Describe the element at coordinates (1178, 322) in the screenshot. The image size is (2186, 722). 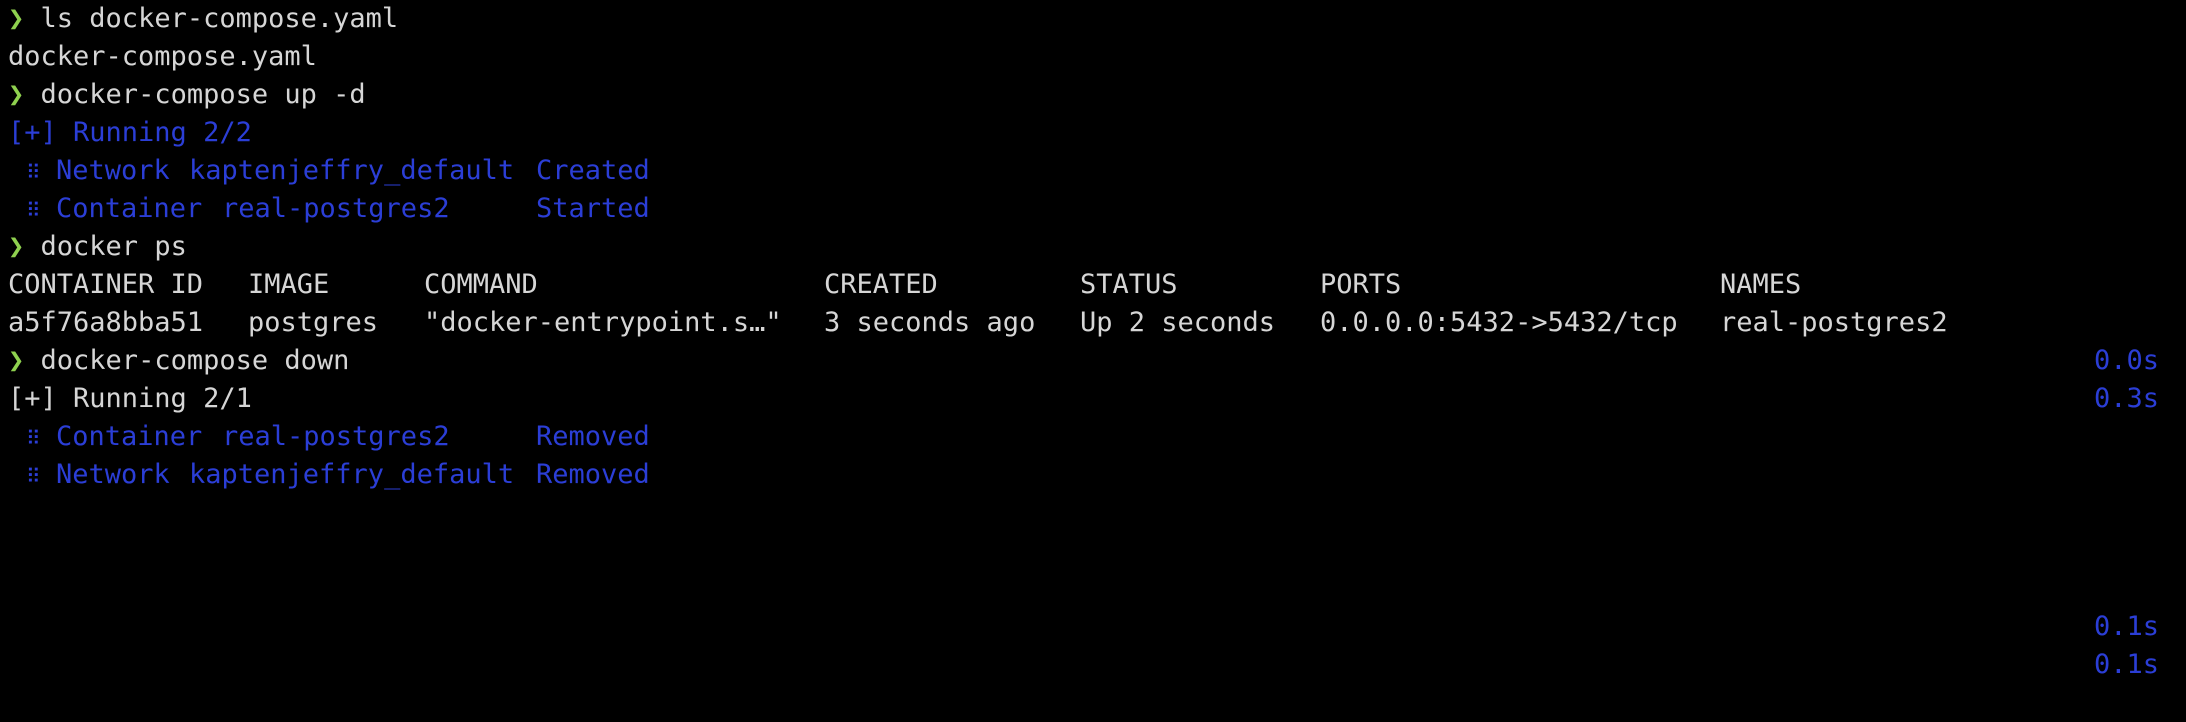
I see `status: Up 2 seconds` at that location.